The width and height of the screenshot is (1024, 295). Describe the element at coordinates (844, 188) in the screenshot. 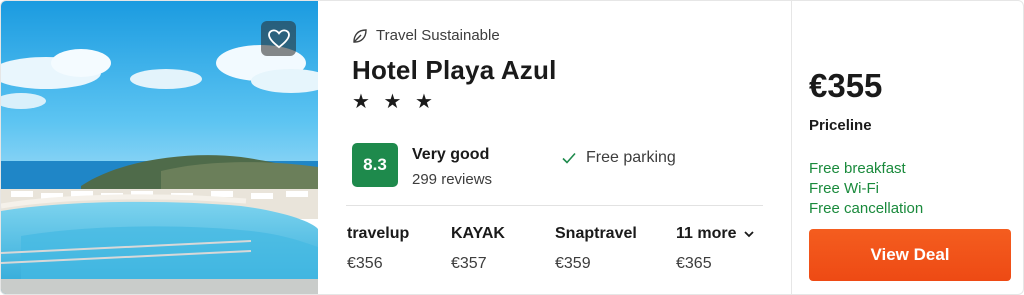

I see `perk-free-wifi: Free Wi-Fi` at that location.